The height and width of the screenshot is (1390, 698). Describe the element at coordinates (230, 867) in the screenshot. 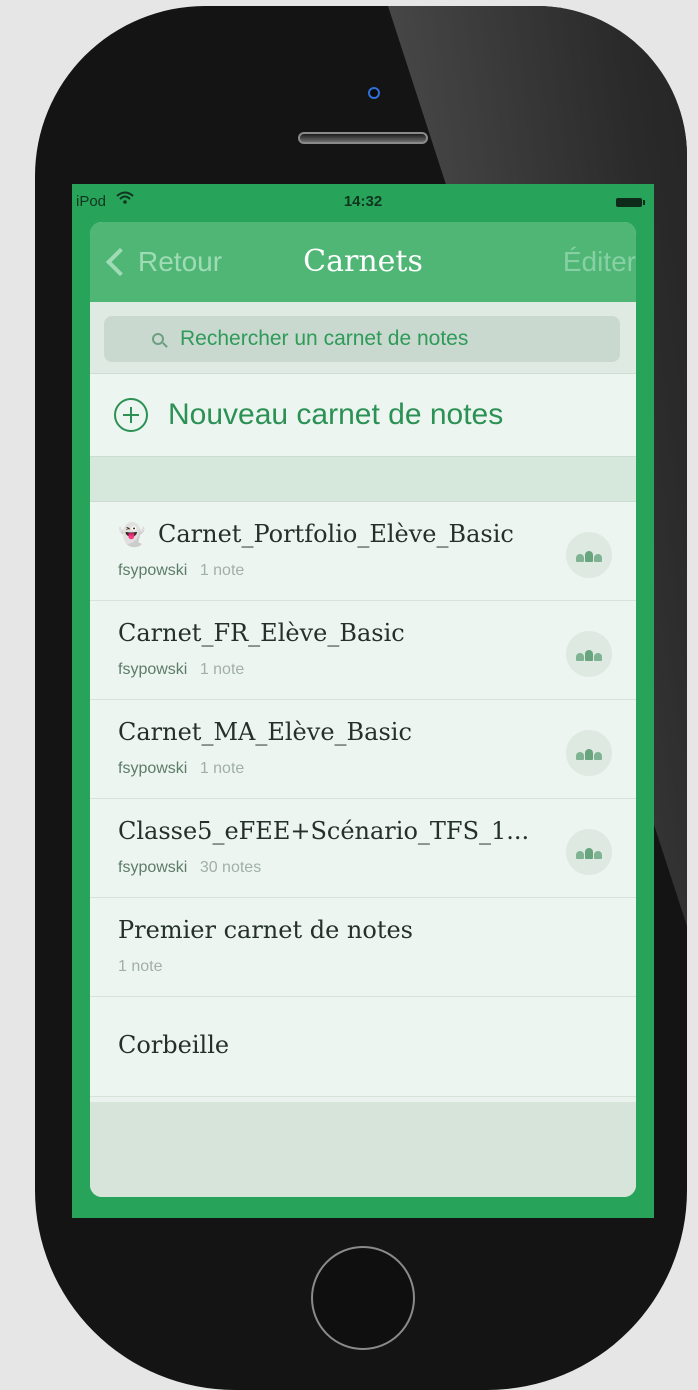

I see `notebook-note-count: 30 notes` at that location.